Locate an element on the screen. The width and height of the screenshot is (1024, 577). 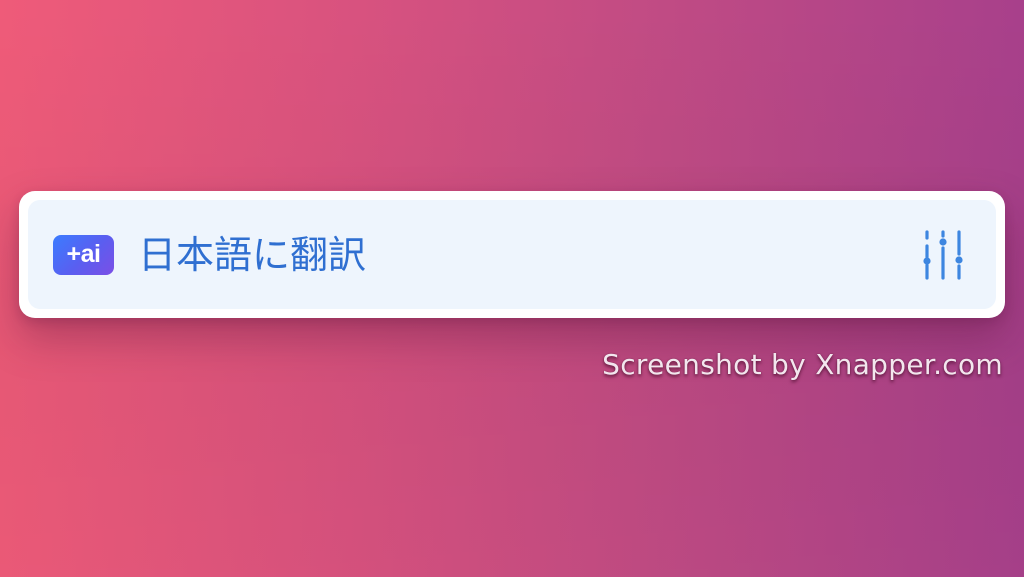
badge-text: +ai is located at coordinates (83, 254).